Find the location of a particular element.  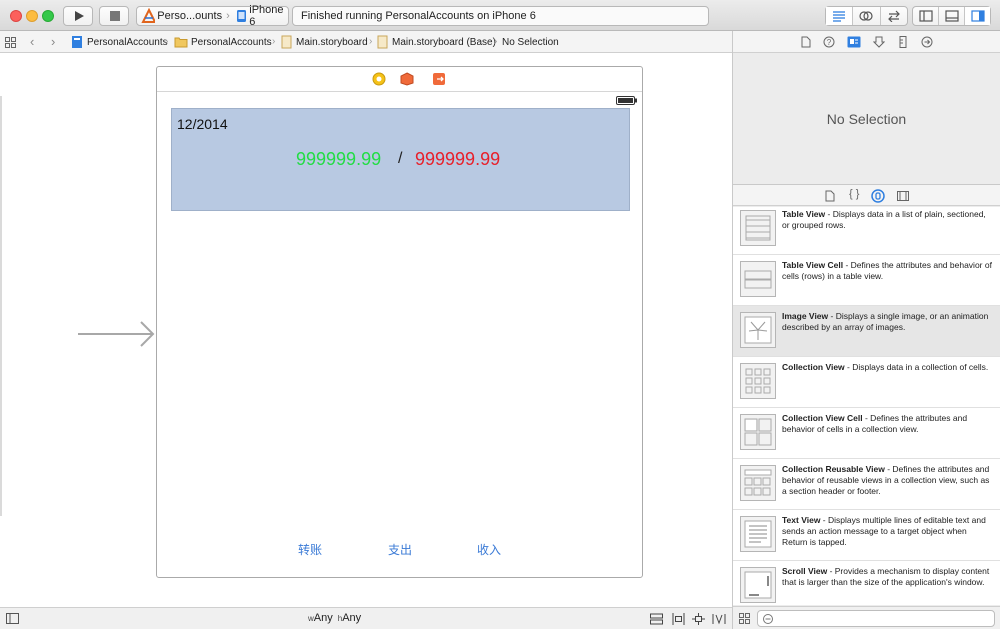

quick-help-icon: ? is located at coordinates (829, 42).